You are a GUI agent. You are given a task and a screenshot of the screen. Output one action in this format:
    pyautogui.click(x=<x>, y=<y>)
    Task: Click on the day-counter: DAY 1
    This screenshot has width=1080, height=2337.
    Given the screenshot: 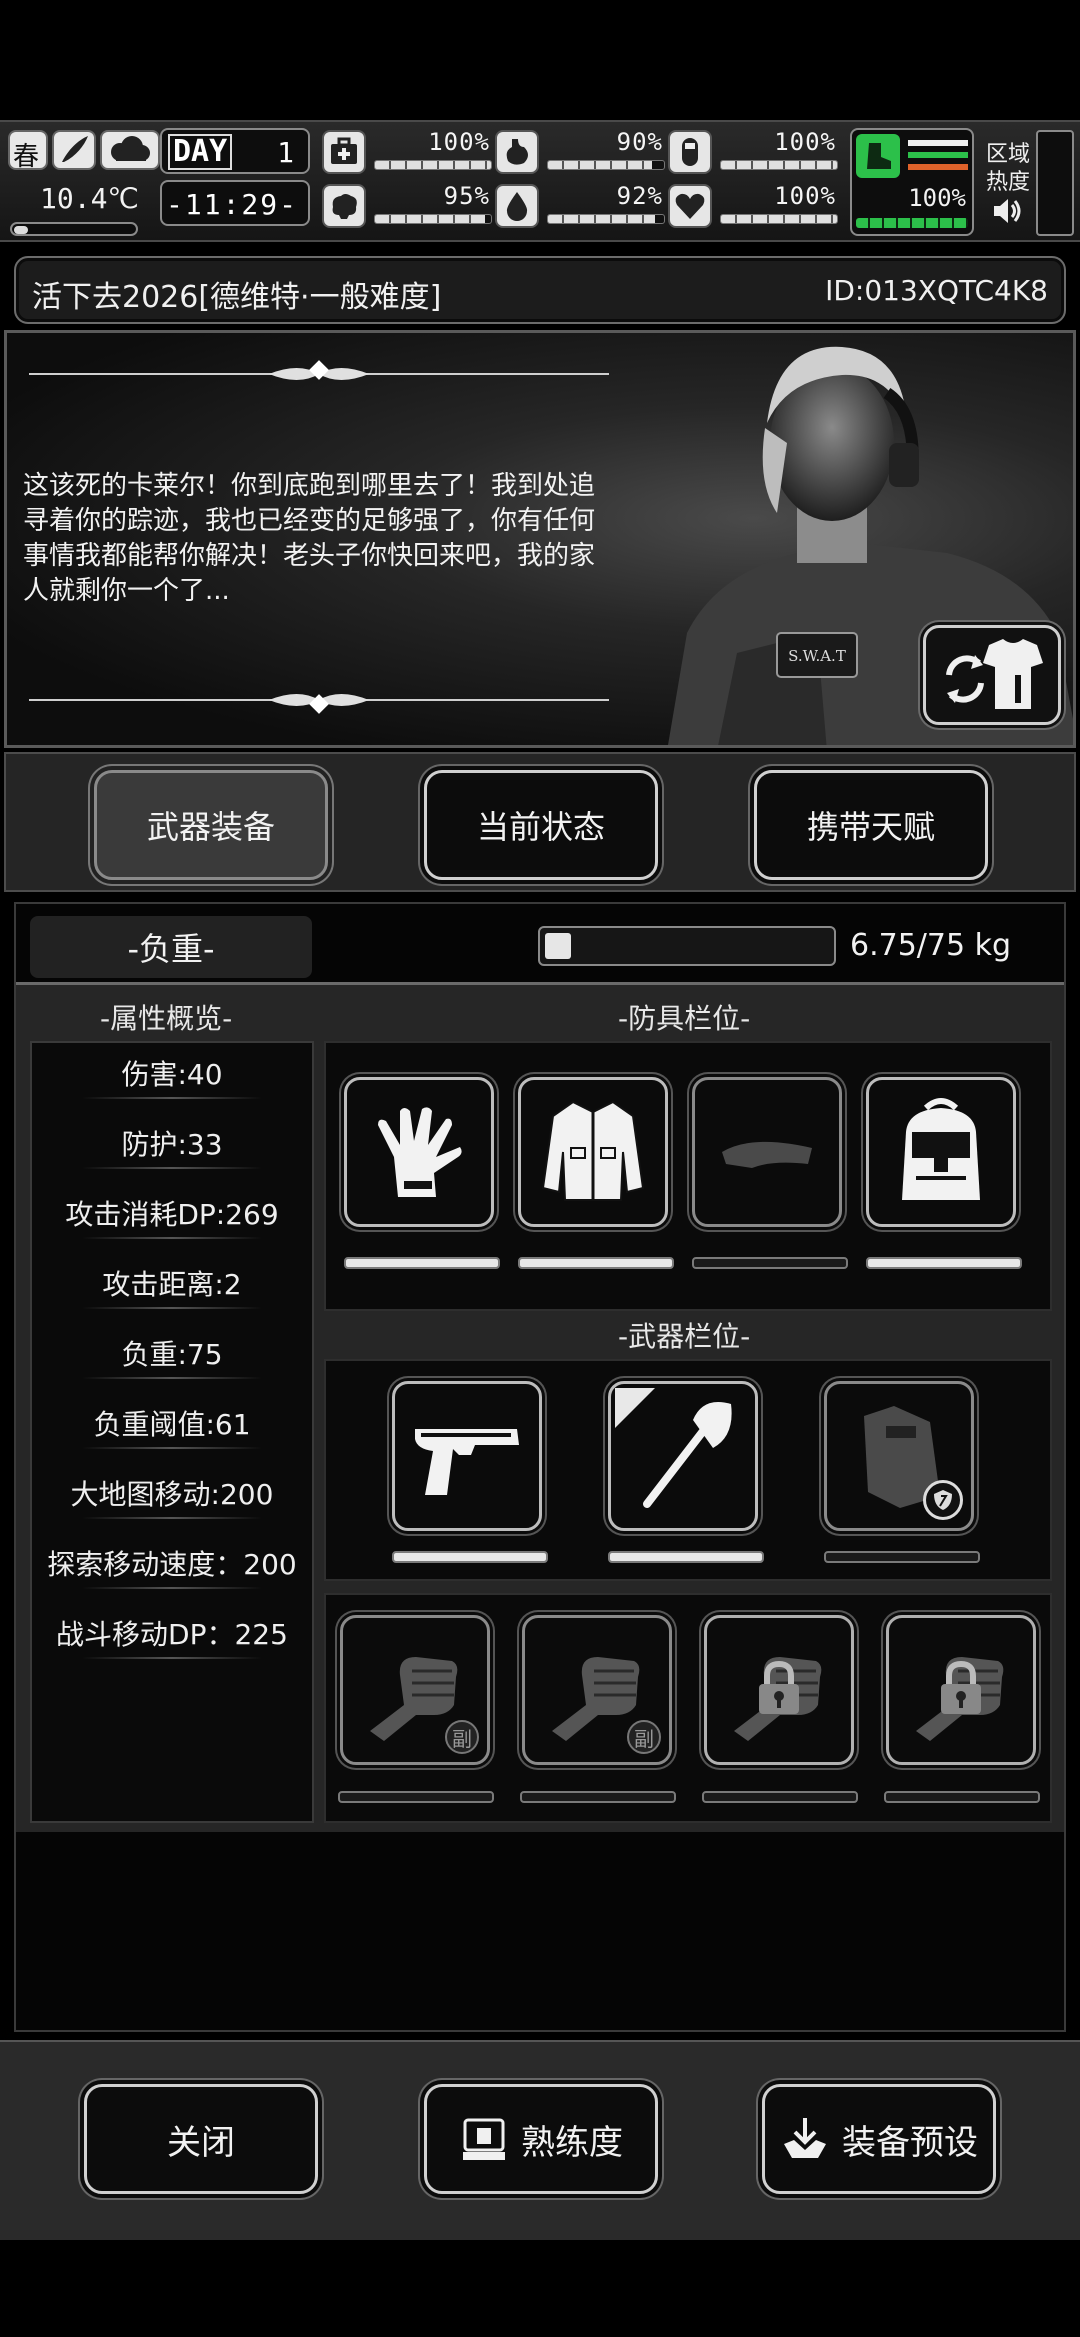 What is the action you would take?
    pyautogui.click(x=235, y=151)
    